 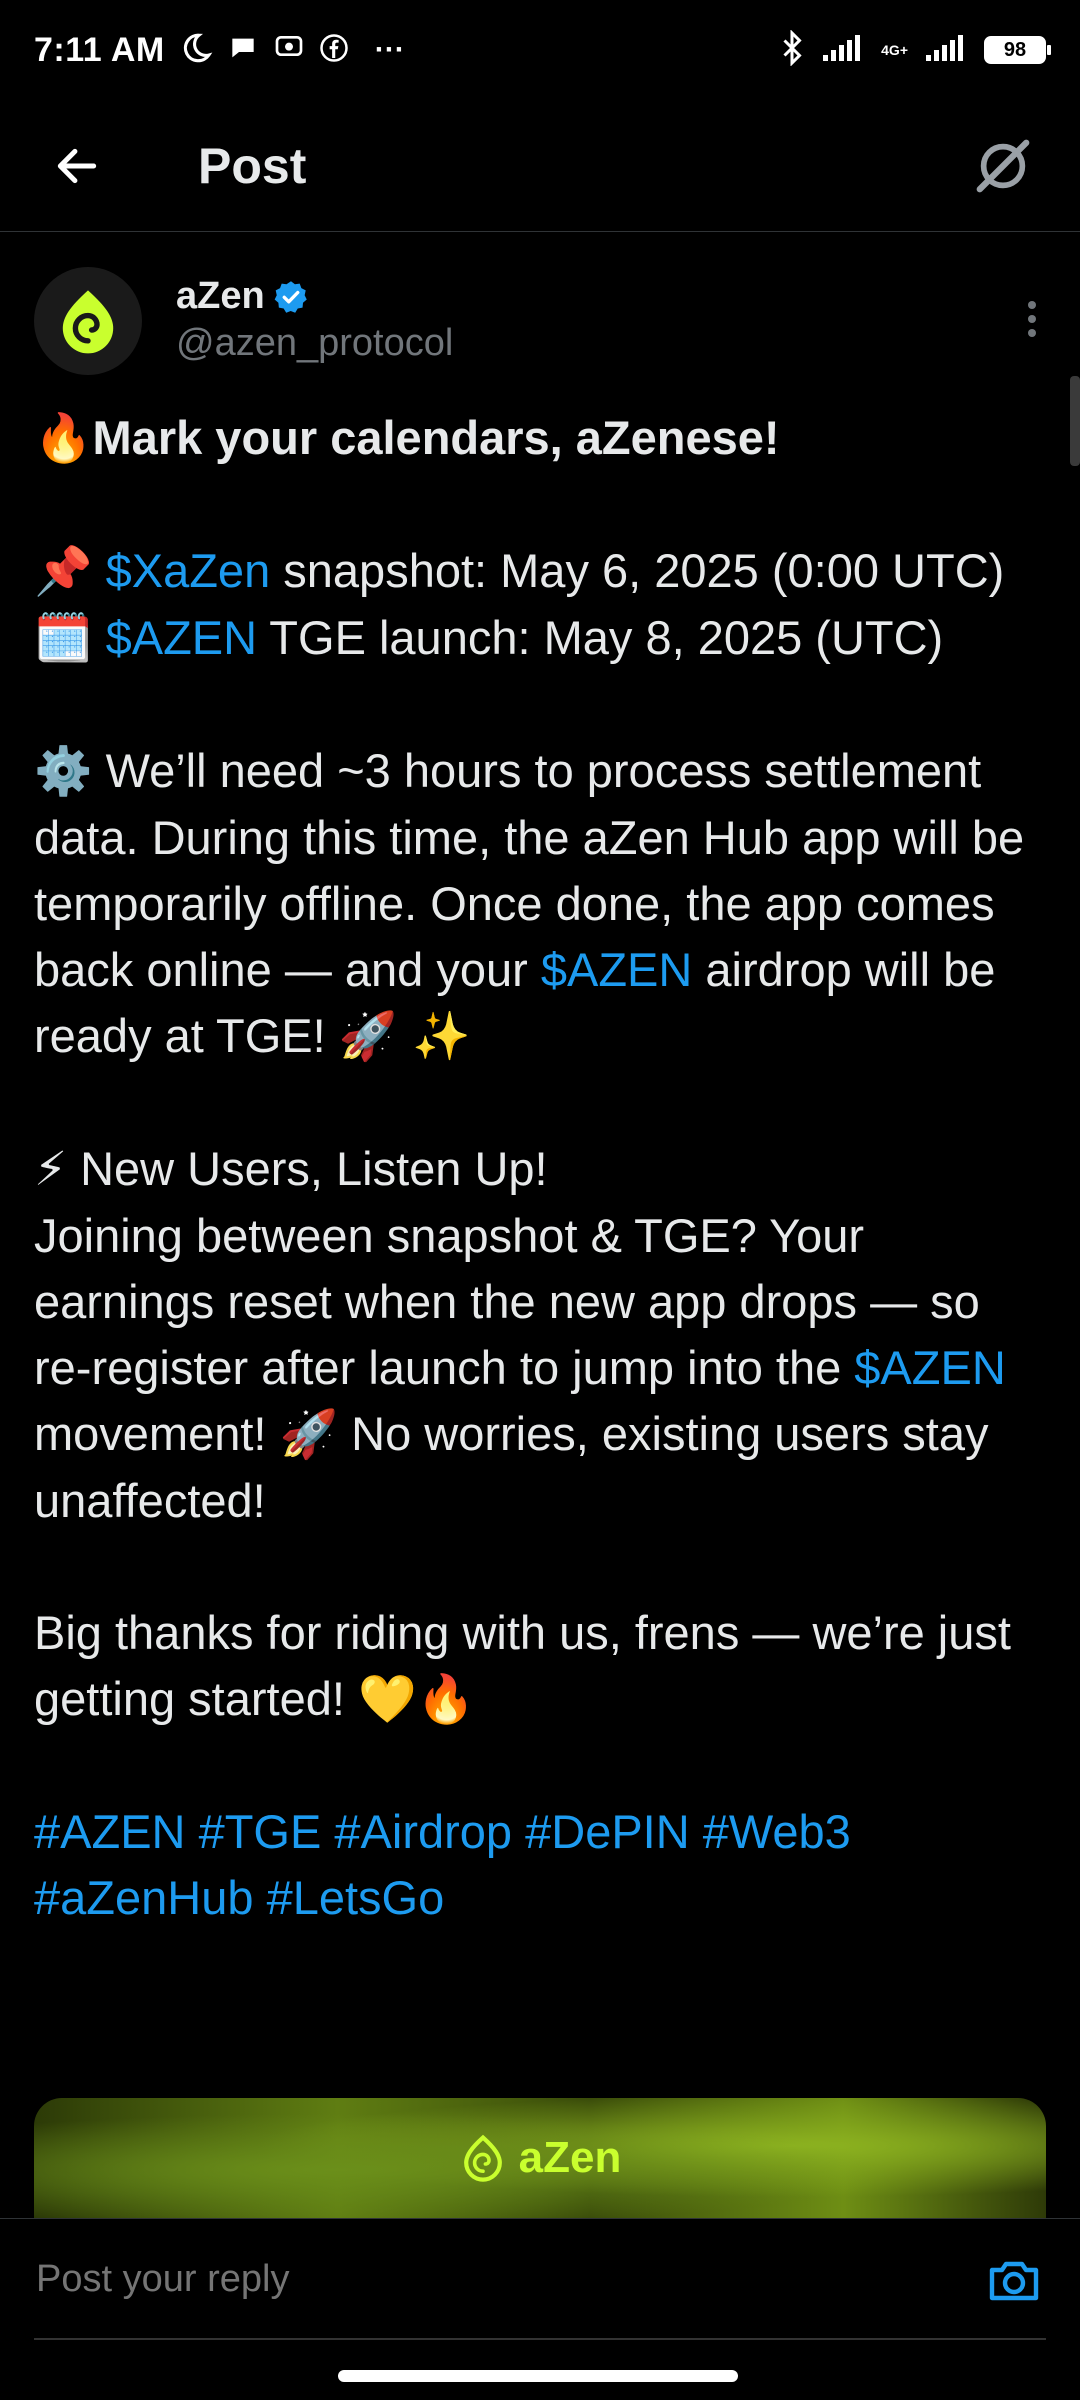 What do you see at coordinates (423, 1831) in the screenshot?
I see `hashtag-link: #Airdrop` at bounding box center [423, 1831].